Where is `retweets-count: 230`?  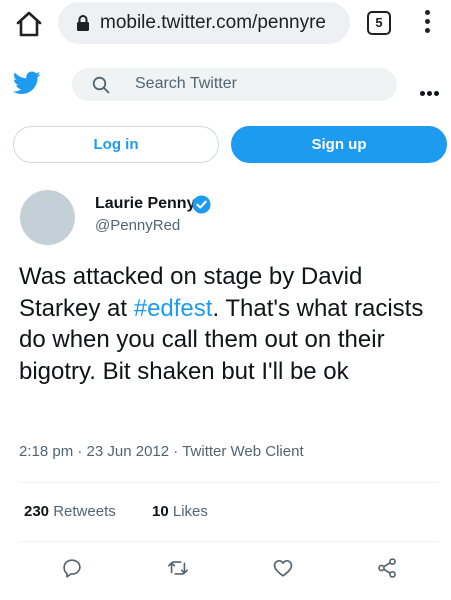
retweets-count: 230 is located at coordinates (37, 511).